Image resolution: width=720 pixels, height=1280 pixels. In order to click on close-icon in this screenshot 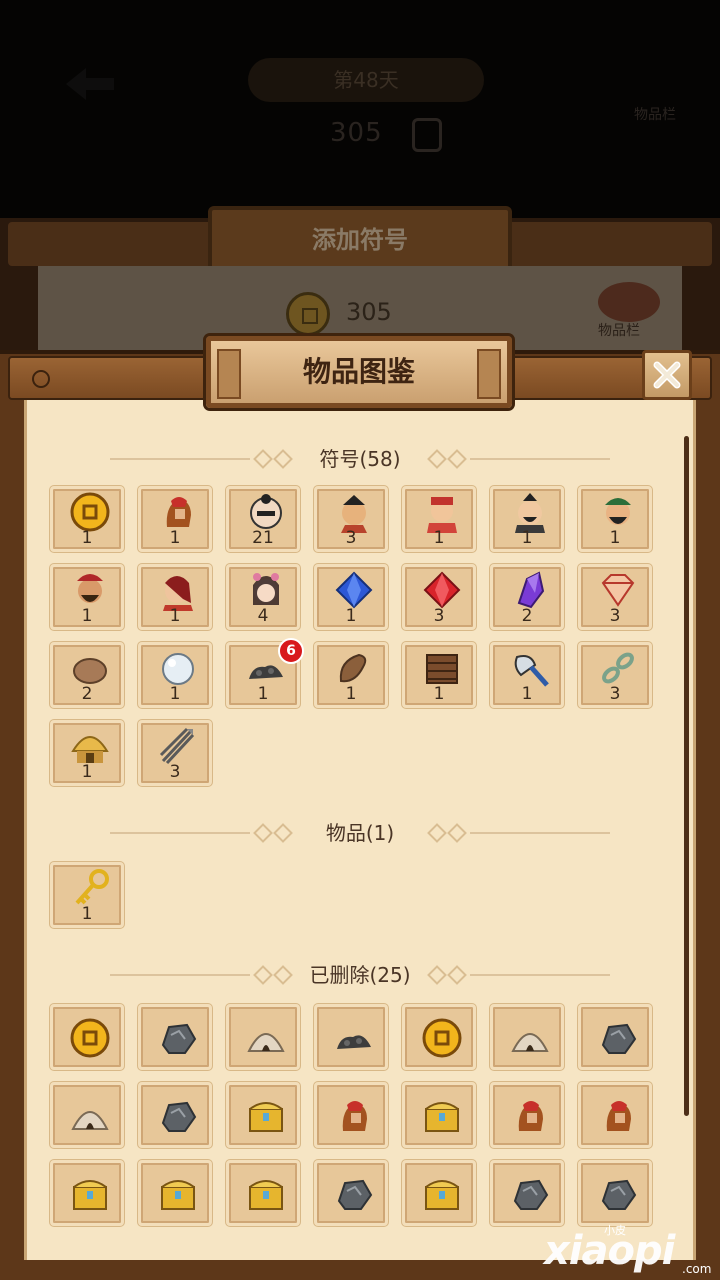, I will do `click(667, 375)`.